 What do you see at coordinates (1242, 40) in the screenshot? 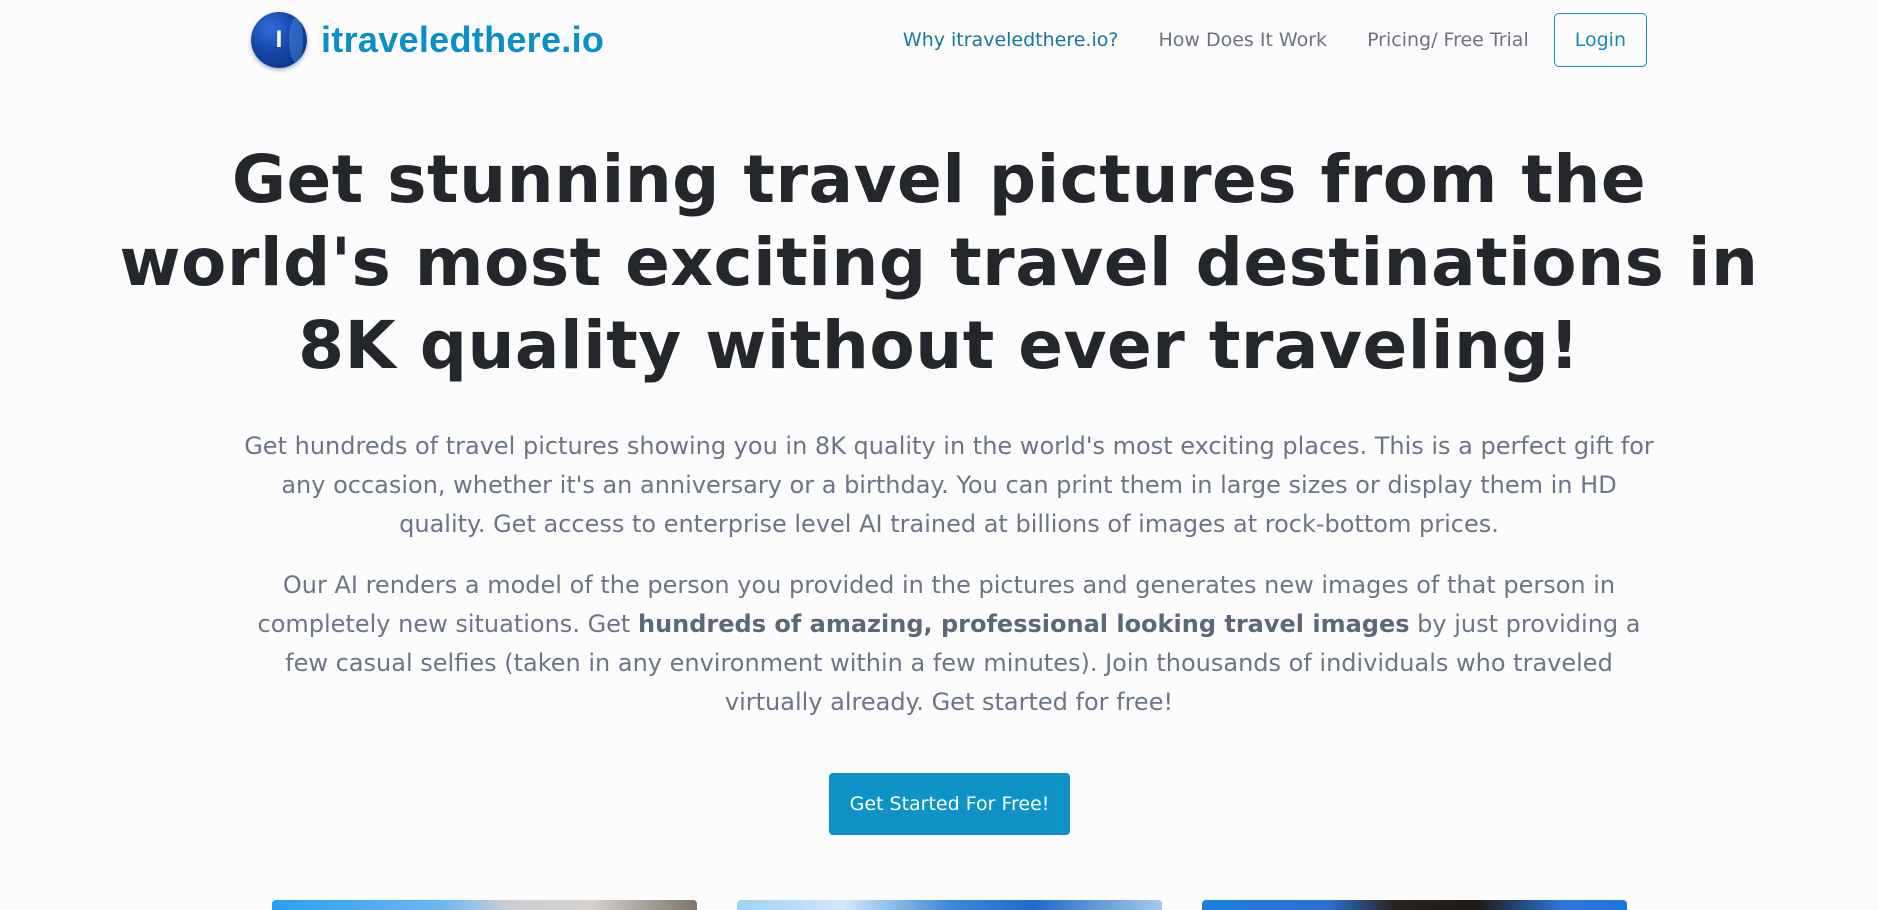
I see `nav-link-how-it-works: How Does It Work` at bounding box center [1242, 40].